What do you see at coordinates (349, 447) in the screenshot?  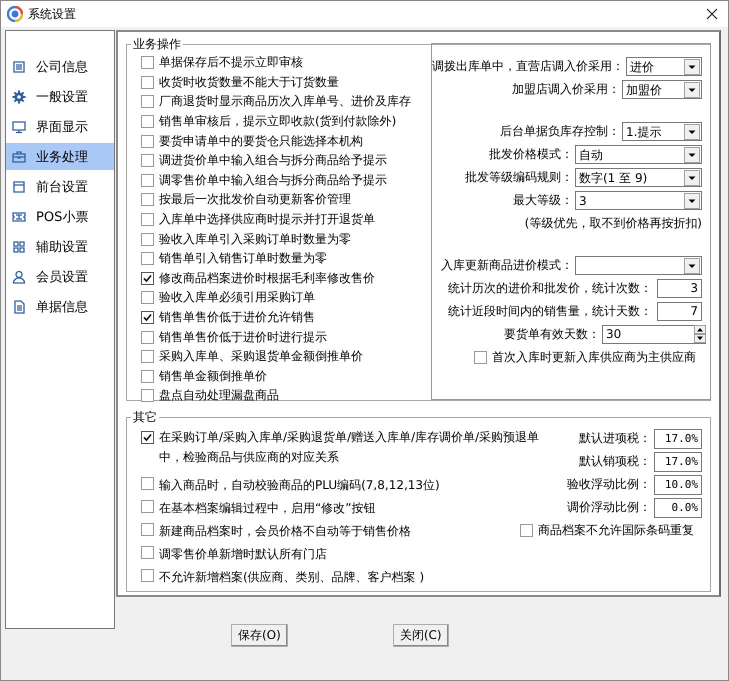 I see `option-label: 在采购订单/采购入库单/采购退货单/赠送入库单/库存调价单/采购预退单中，检验商品与供应商的对应关系` at bounding box center [349, 447].